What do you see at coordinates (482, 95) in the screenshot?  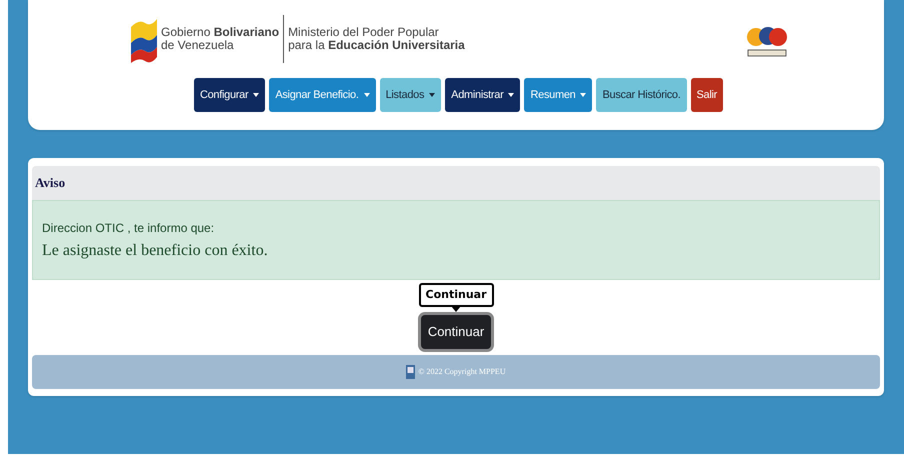 I see `nav-menu-button: Administrar` at bounding box center [482, 95].